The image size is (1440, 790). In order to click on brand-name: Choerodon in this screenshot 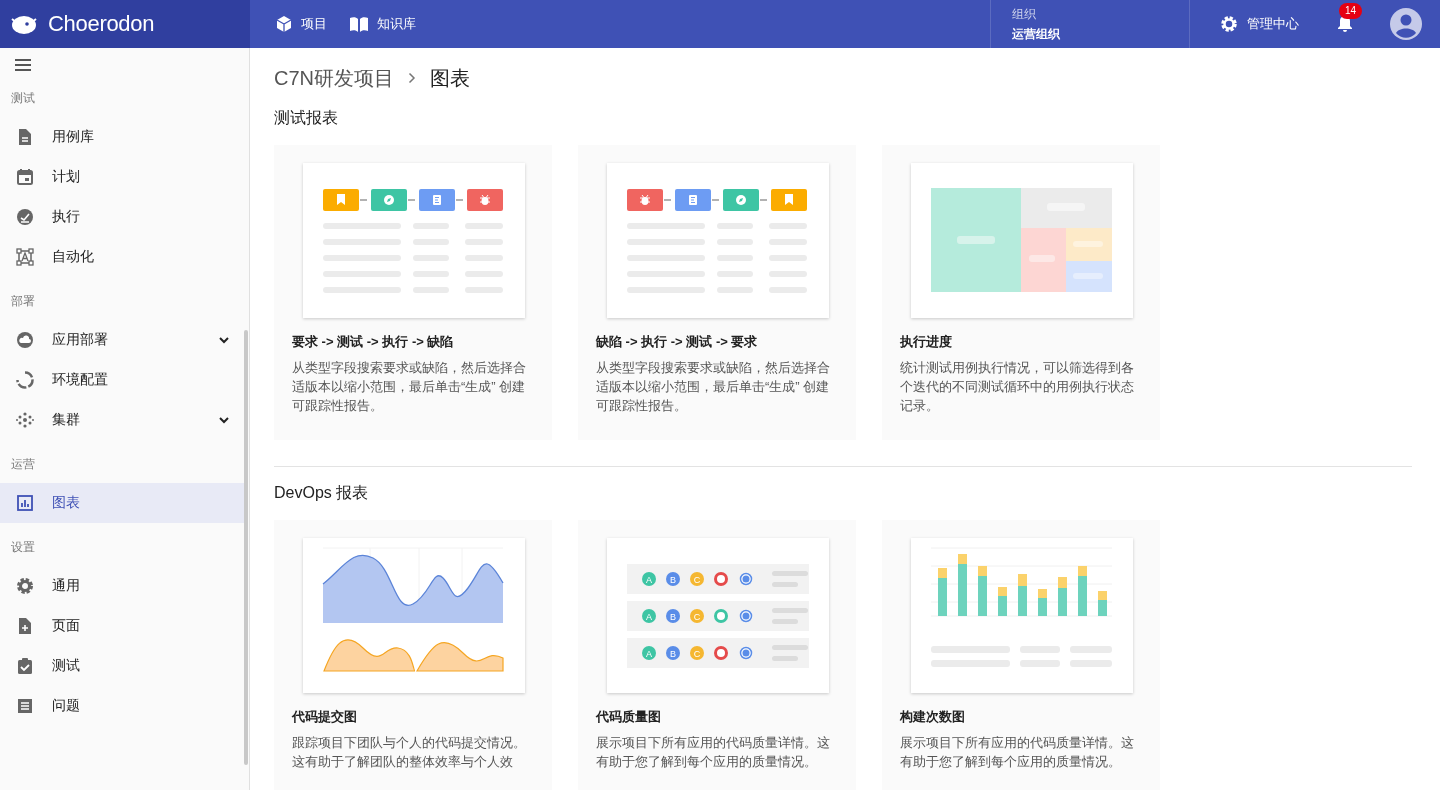, I will do `click(101, 24)`.